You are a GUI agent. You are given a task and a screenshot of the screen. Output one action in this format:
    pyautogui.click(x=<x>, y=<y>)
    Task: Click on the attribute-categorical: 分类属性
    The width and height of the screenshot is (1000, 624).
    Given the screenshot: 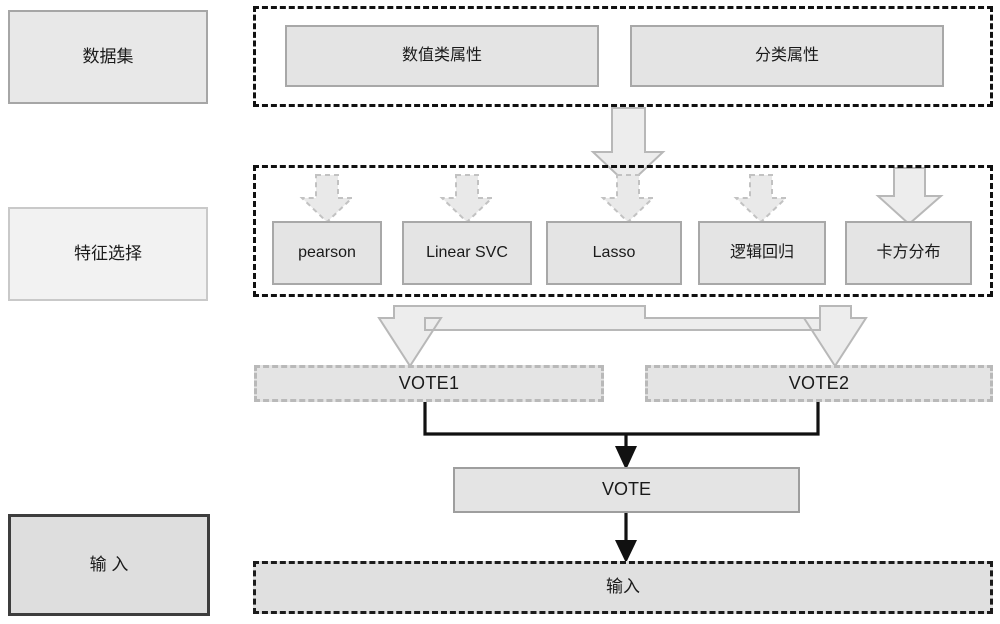 What is the action you would take?
    pyautogui.click(x=787, y=56)
    